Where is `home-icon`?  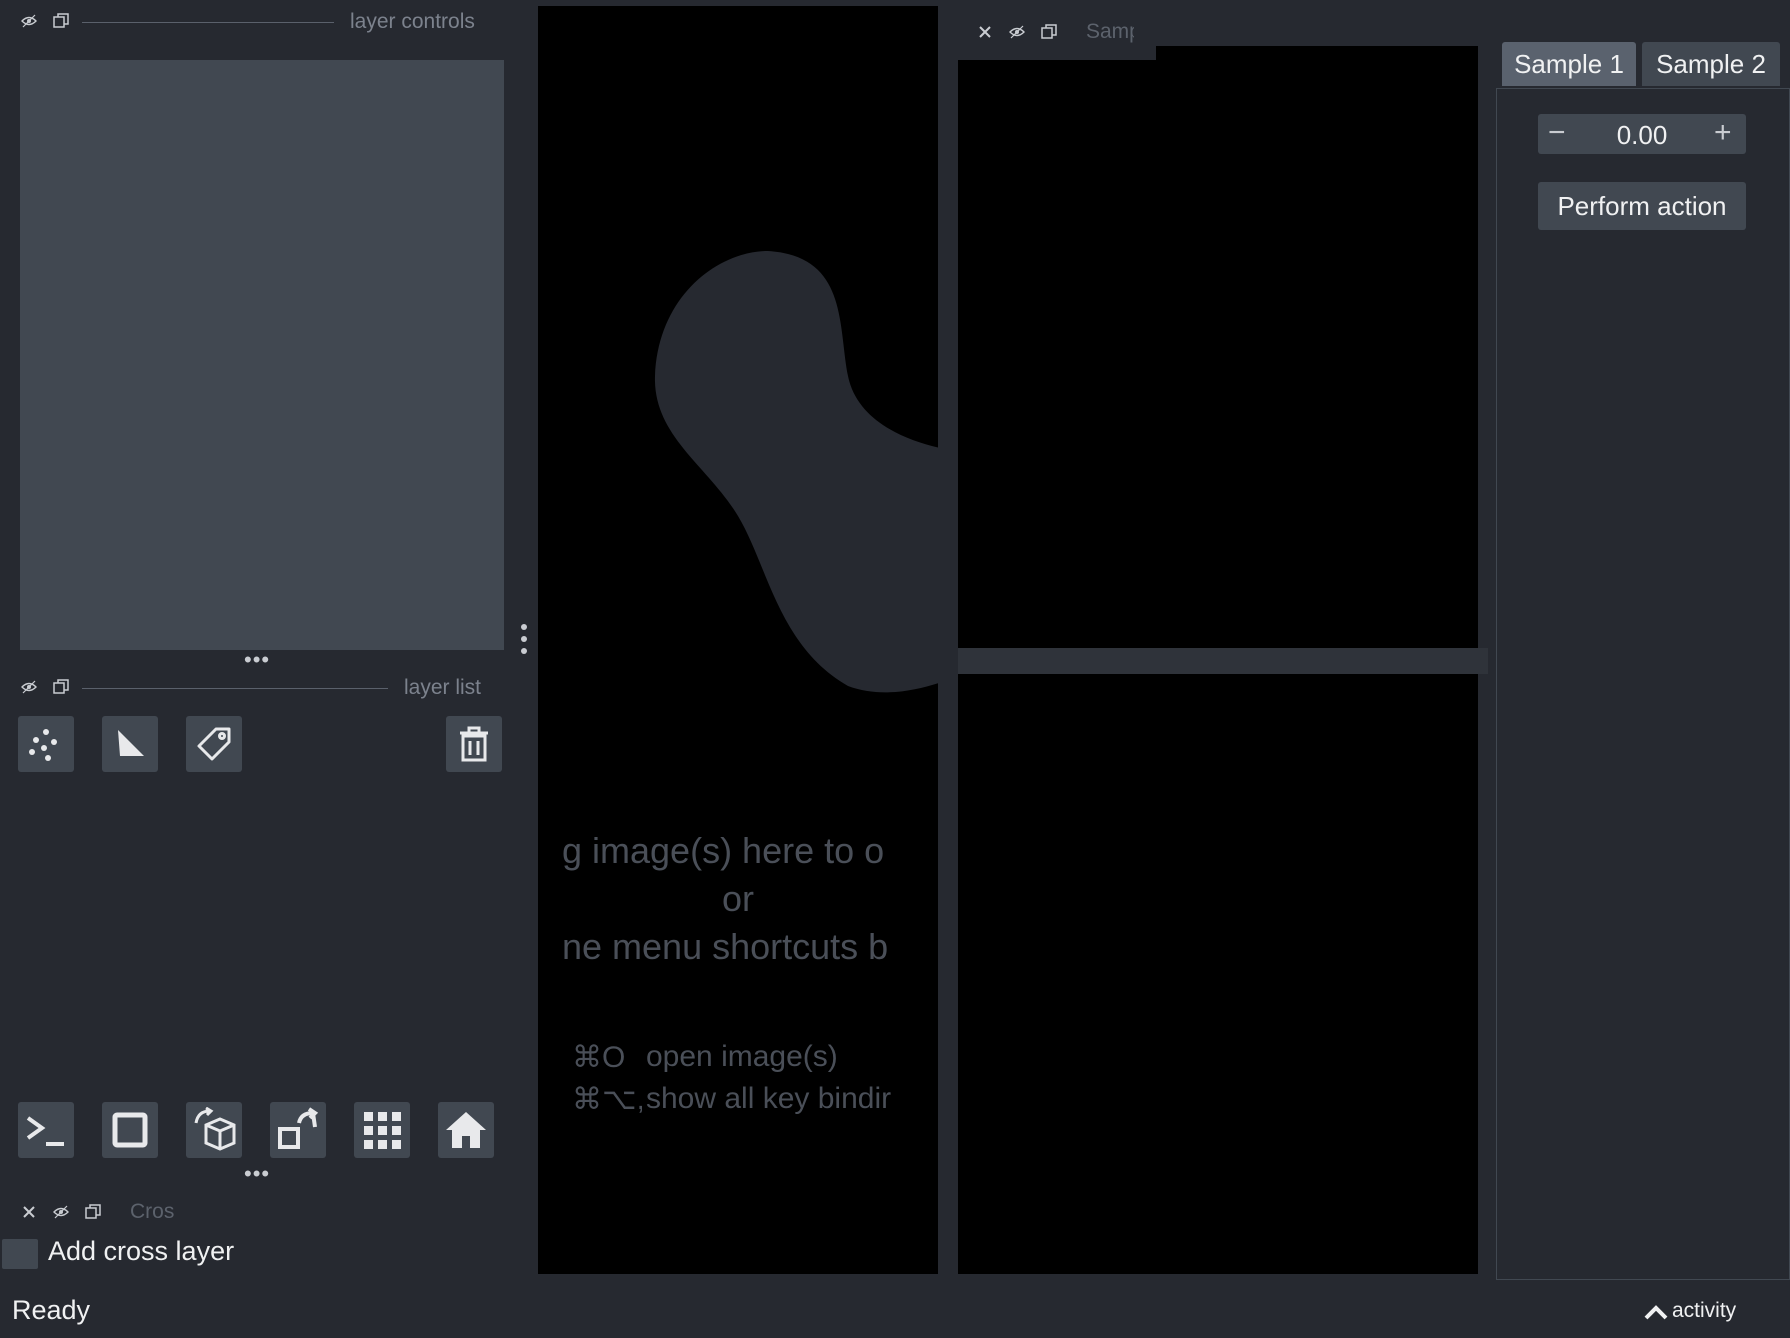 home-icon is located at coordinates (466, 1130).